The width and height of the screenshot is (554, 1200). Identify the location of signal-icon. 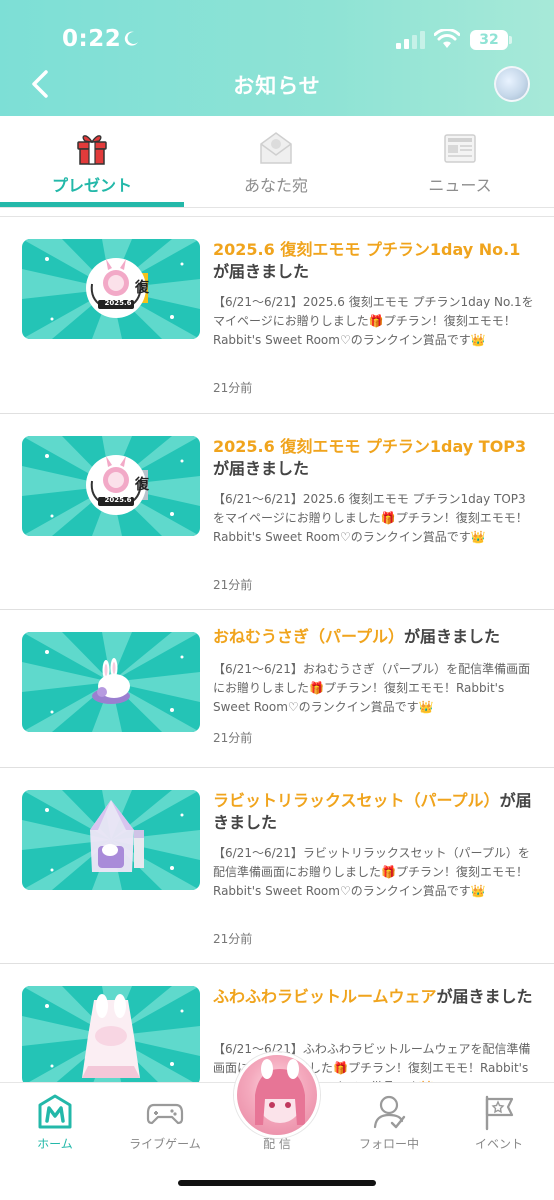
(410, 40).